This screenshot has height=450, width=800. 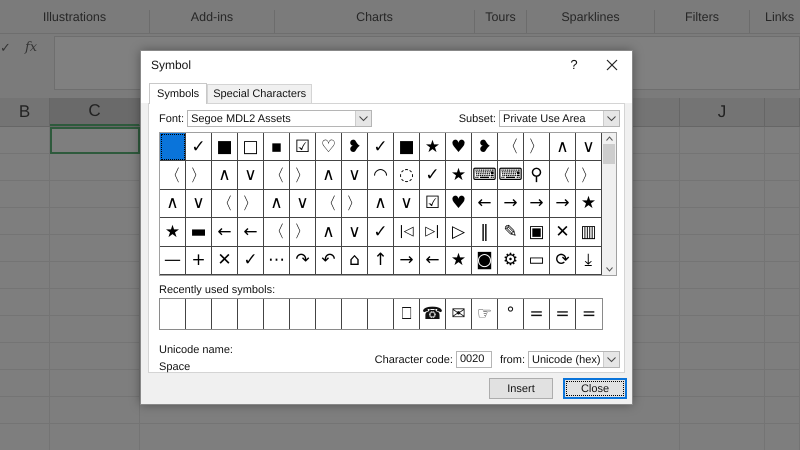 I want to click on symbol-cell: □, so click(x=251, y=147).